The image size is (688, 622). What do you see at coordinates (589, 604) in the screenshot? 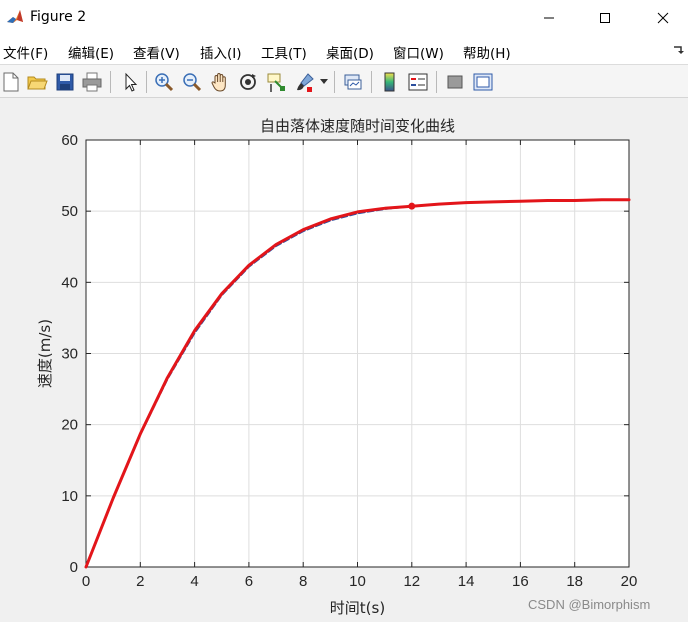
I see `watermark-text: CSDN @Bimorphism` at bounding box center [589, 604].